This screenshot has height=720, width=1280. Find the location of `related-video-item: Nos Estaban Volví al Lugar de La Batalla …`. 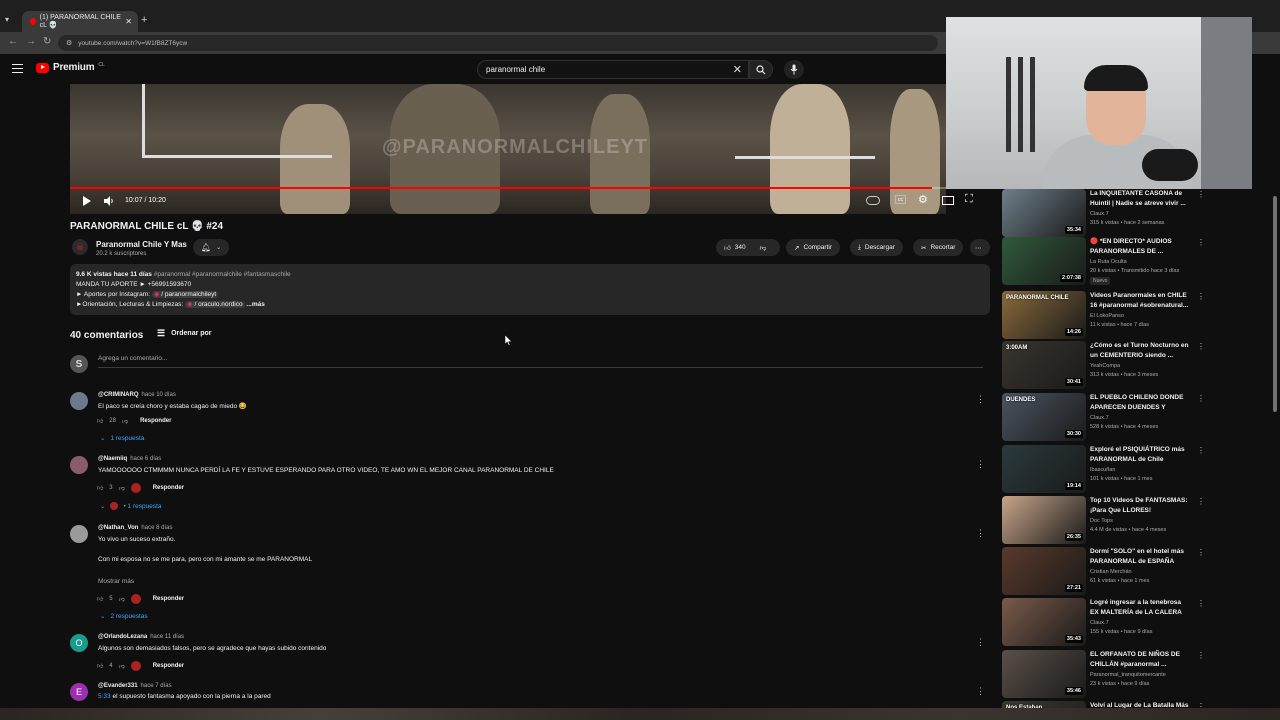

related-video-item: Nos Estaban Volví al Lugar de La Batalla … is located at coordinates (1102, 704).